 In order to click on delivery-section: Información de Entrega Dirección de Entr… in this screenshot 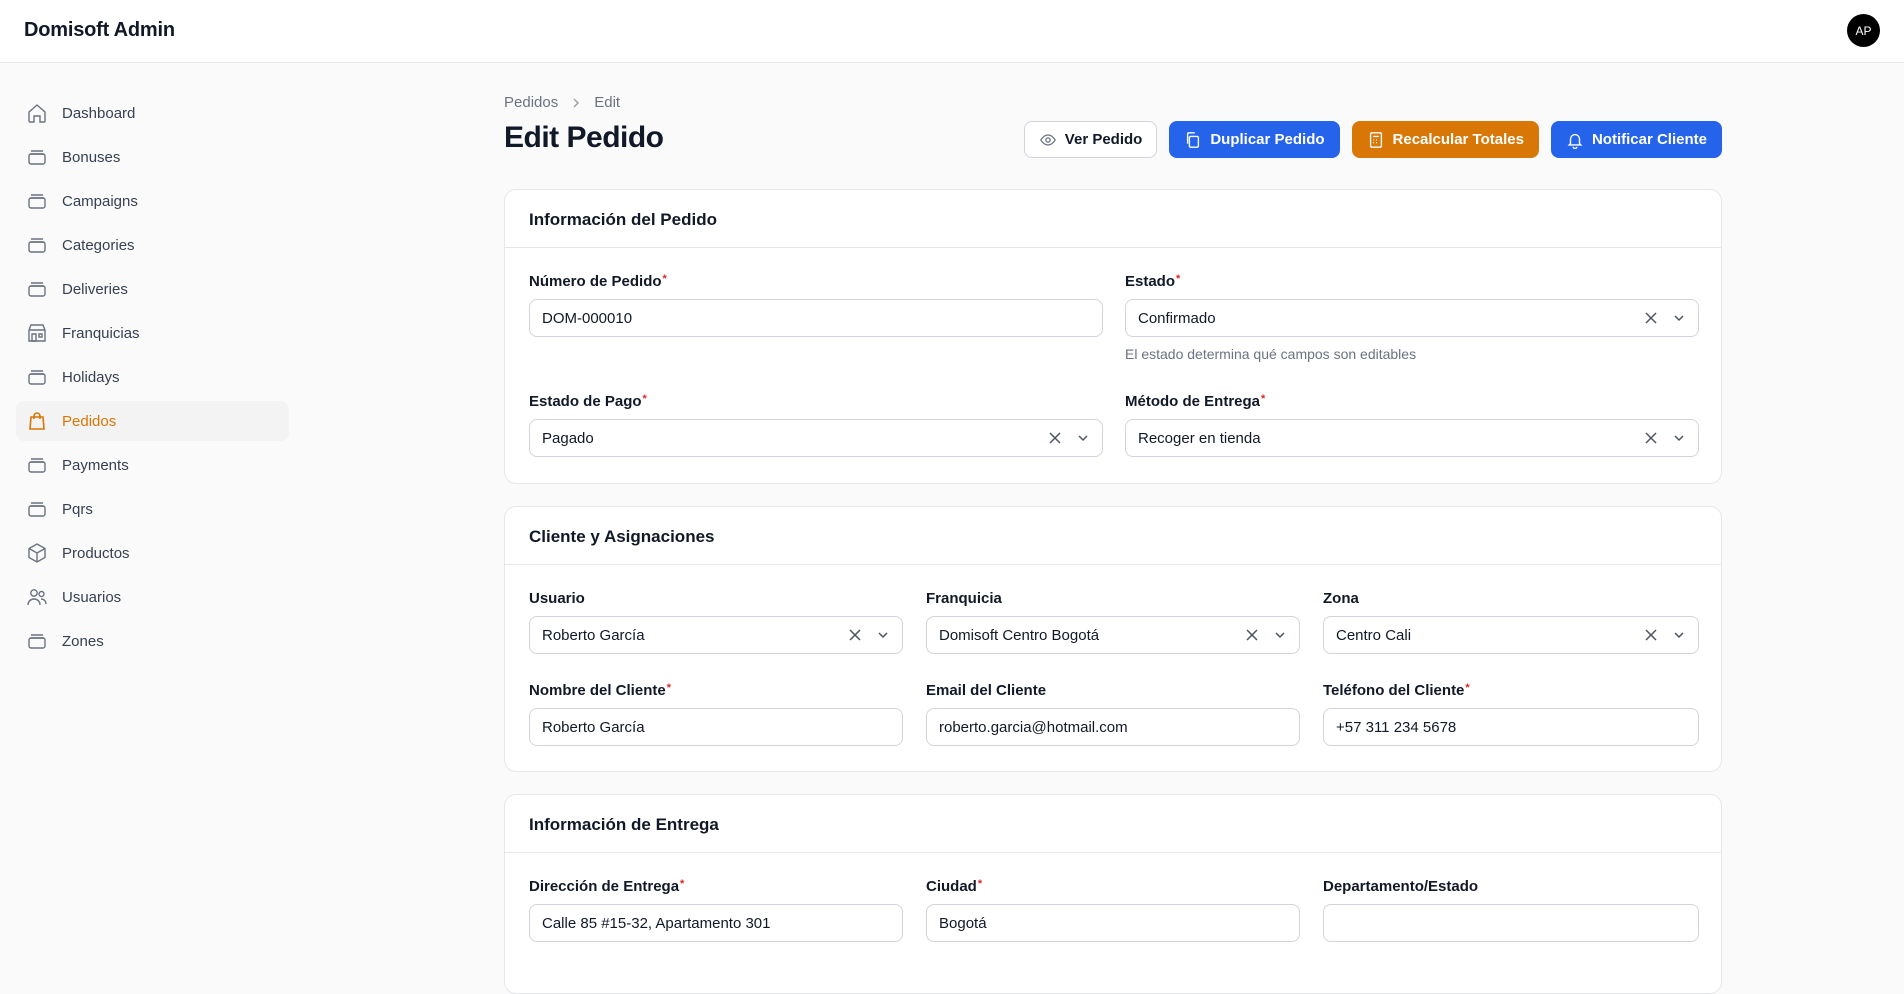, I will do `click(1113, 894)`.